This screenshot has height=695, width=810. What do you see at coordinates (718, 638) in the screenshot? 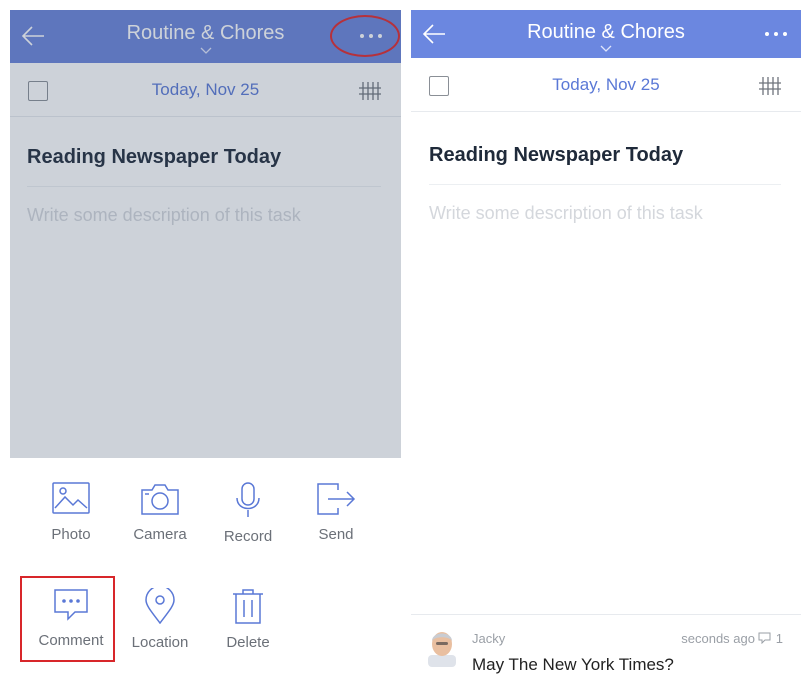
I see `comment-time: seconds ago` at bounding box center [718, 638].